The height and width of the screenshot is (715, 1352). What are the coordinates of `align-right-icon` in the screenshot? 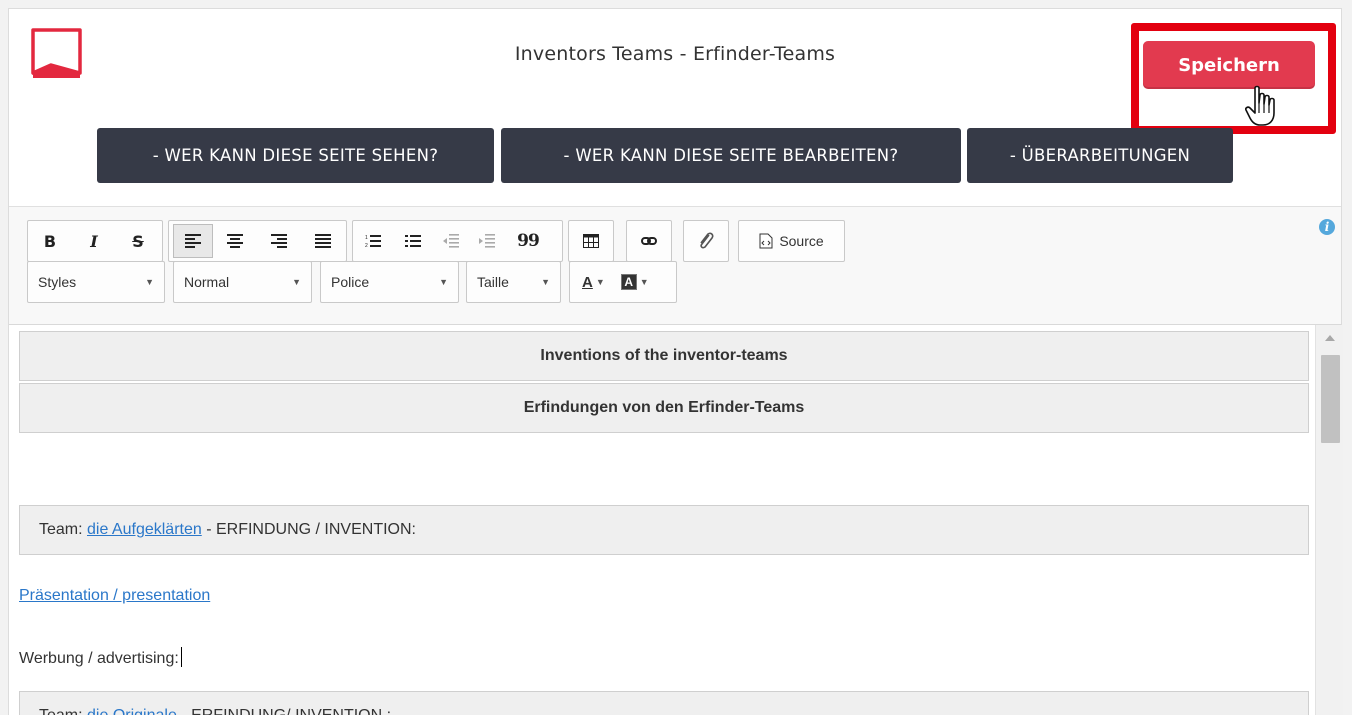 It's located at (279, 241).